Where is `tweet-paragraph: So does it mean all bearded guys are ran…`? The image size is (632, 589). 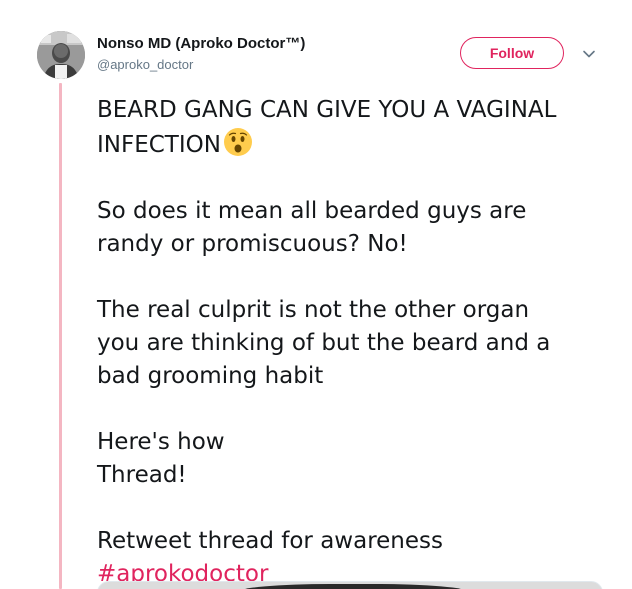 tweet-paragraph: So does it mean all bearded guys are ran… is located at coordinates (357, 228).